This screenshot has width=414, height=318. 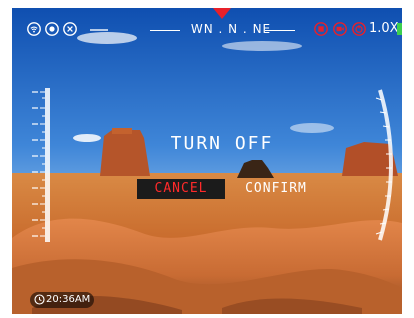 I want to click on left-tilt-scale, so click(x=41, y=165).